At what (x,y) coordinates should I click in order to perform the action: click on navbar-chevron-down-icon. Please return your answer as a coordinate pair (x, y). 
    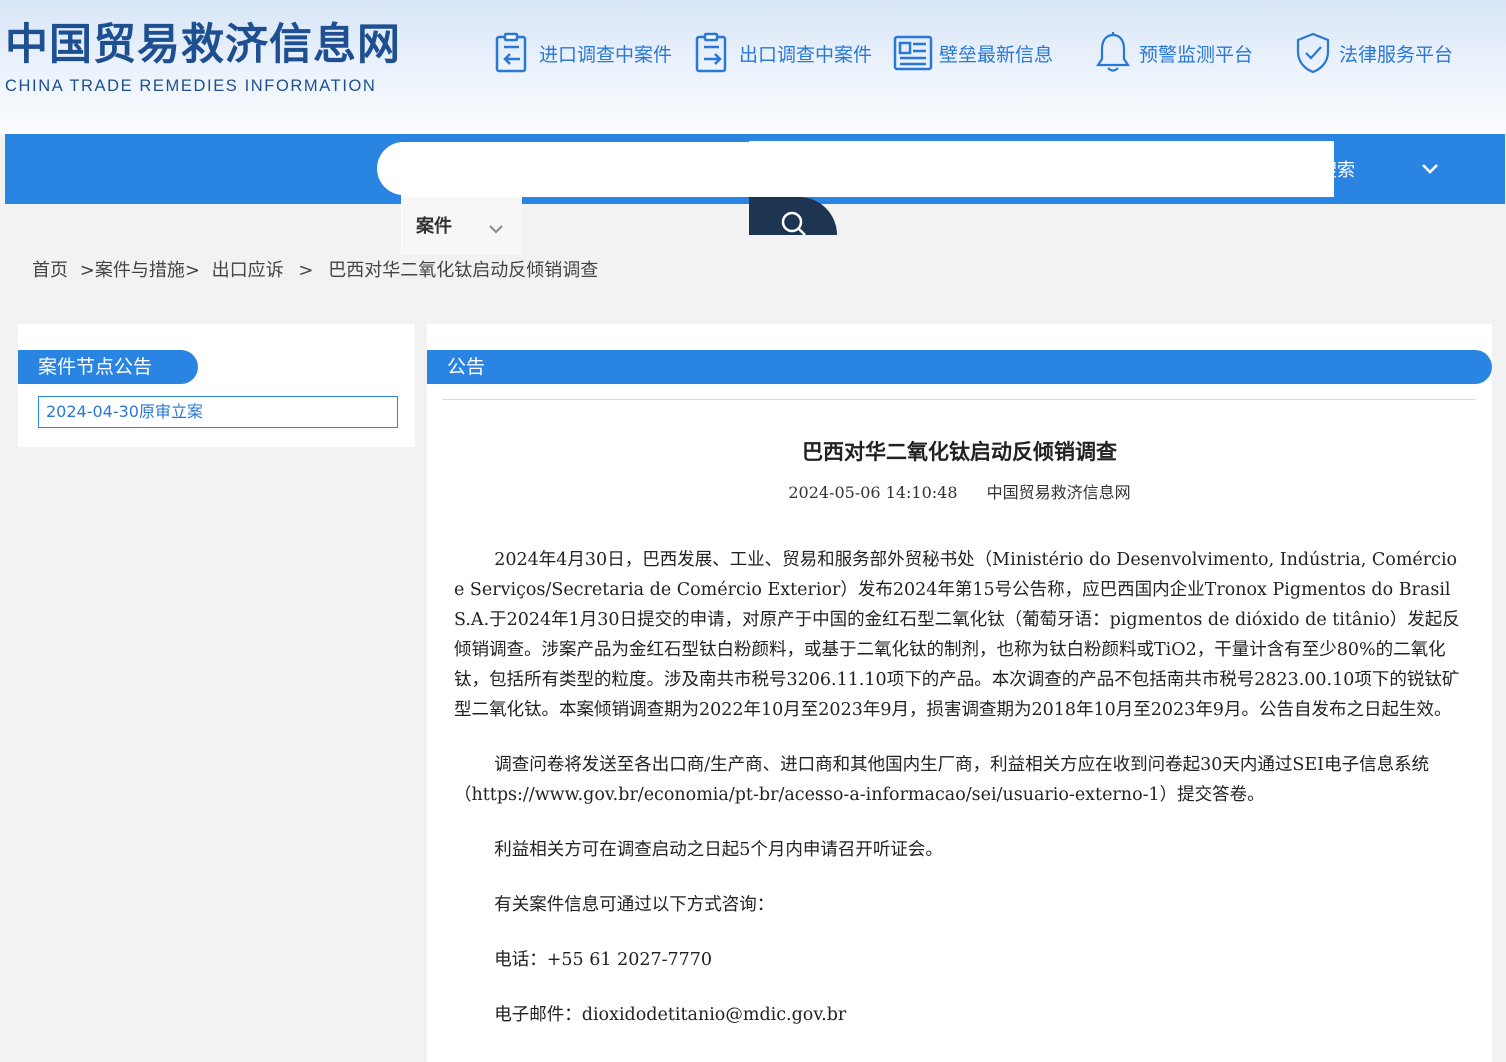
    Looking at the image, I should click on (1430, 170).